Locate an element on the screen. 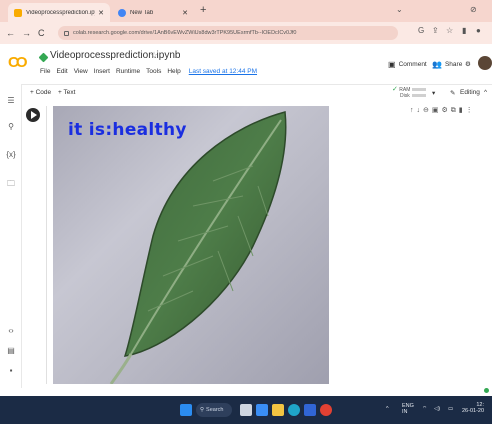 The width and height of the screenshot is (492, 424). star-notebook-icon: ☆ is located at coordinates (154, 55).